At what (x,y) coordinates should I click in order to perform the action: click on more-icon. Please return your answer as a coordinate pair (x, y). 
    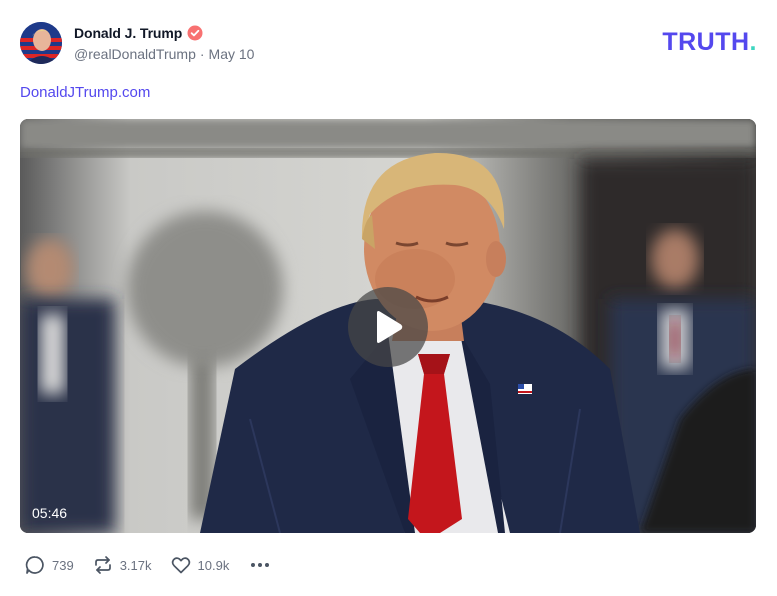
    Looking at the image, I should click on (260, 565).